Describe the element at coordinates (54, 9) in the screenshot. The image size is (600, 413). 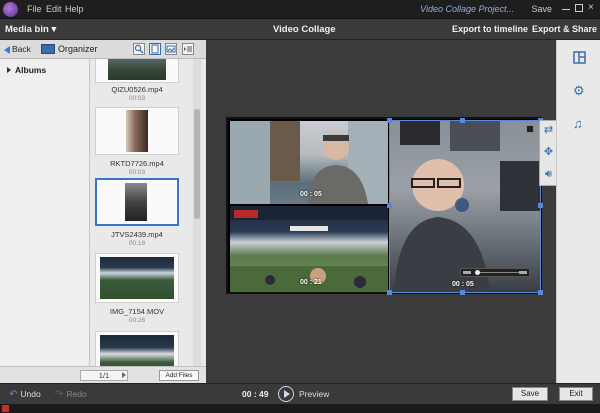
I see `menu-edit: Edit` at that location.